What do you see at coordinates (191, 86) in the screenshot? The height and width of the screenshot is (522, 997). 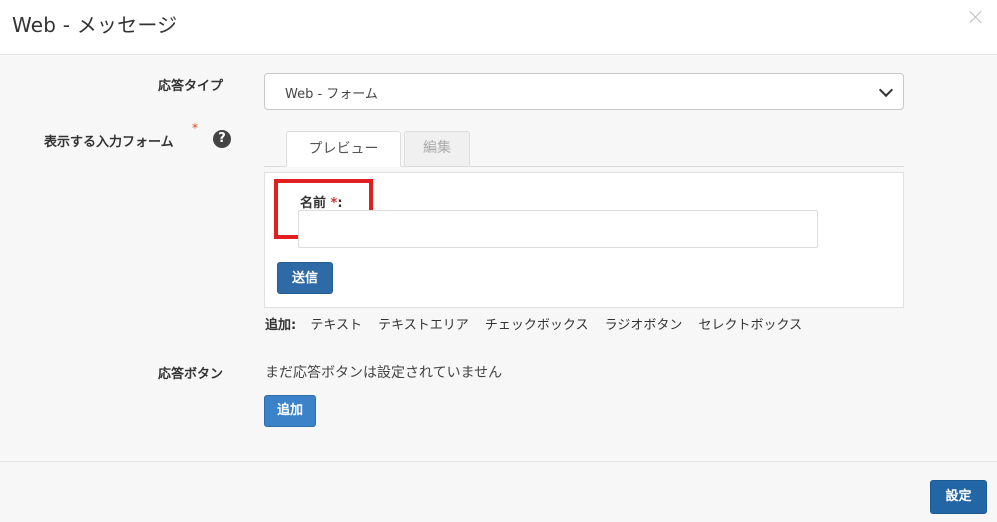 I see `response-type-label: 応答タイプ` at bounding box center [191, 86].